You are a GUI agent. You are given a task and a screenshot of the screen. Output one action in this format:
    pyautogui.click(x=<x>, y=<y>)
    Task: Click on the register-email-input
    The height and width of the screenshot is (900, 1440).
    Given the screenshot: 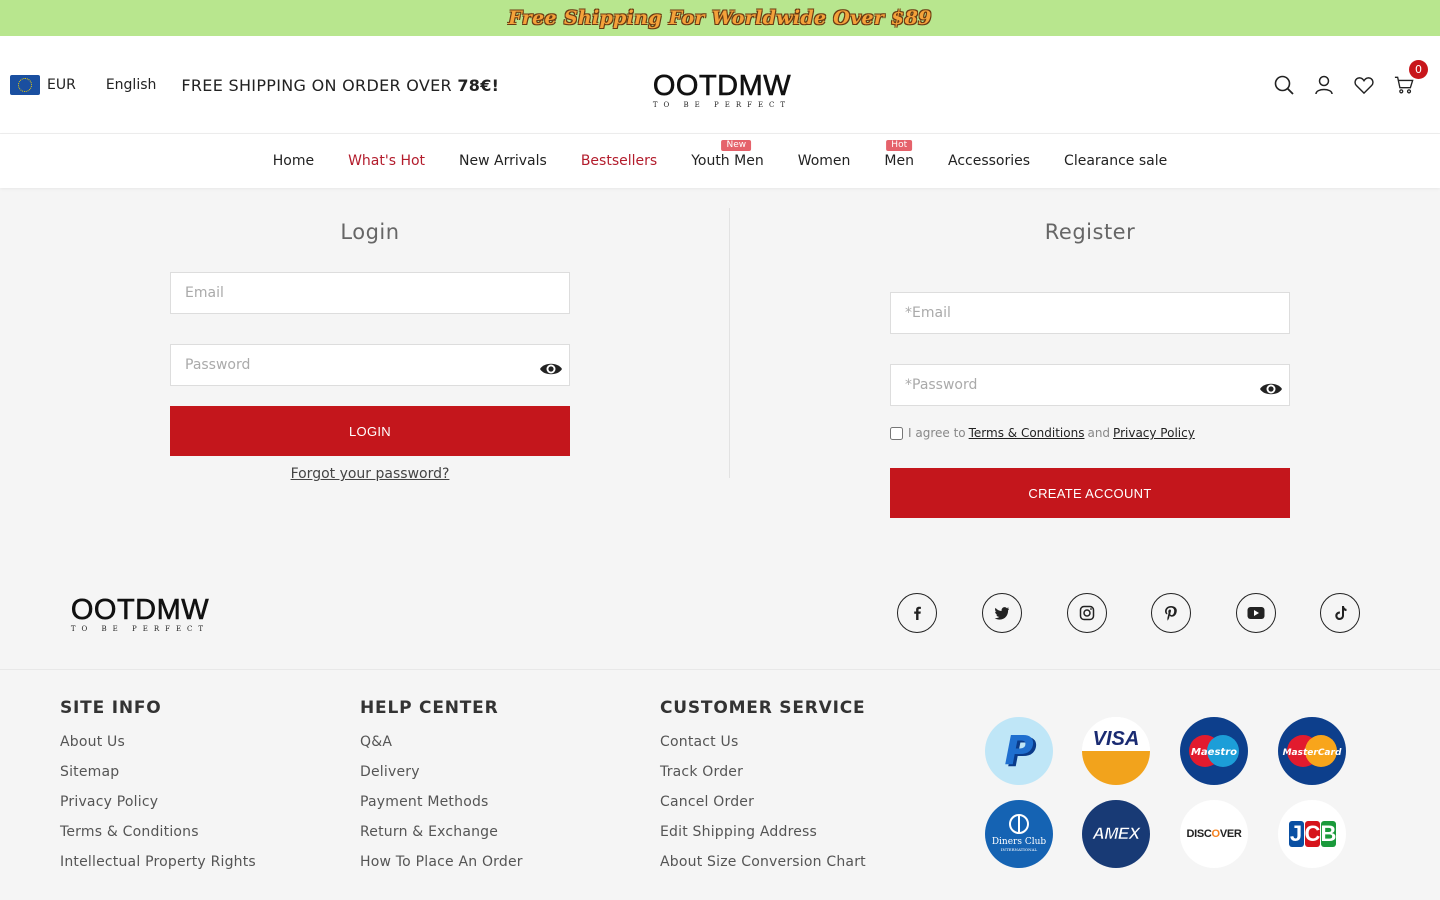 What is the action you would take?
    pyautogui.click(x=1090, y=313)
    